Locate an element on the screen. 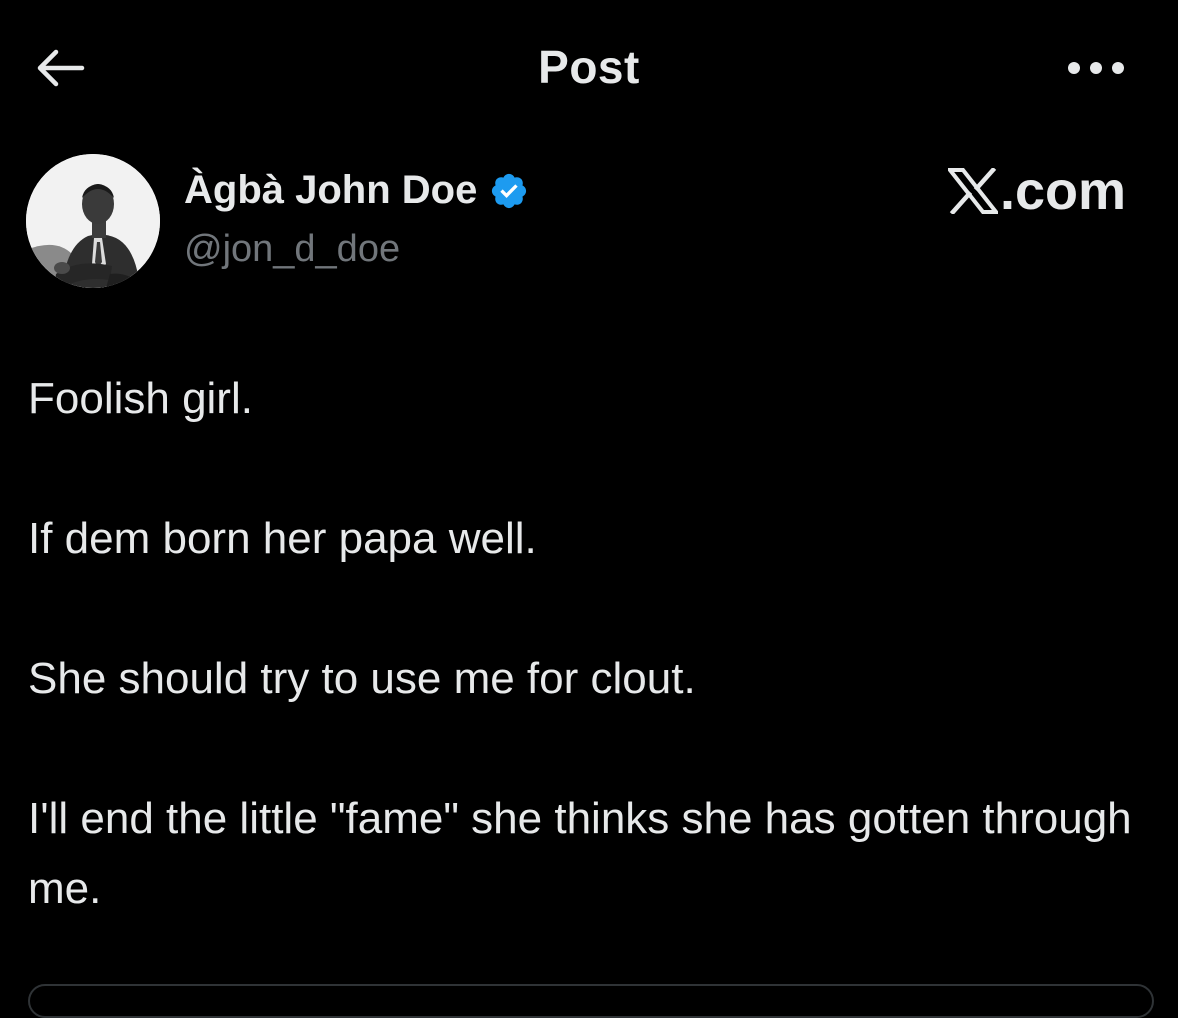  post-paragraph: She should try to use me for clout. is located at coordinates (362, 678).